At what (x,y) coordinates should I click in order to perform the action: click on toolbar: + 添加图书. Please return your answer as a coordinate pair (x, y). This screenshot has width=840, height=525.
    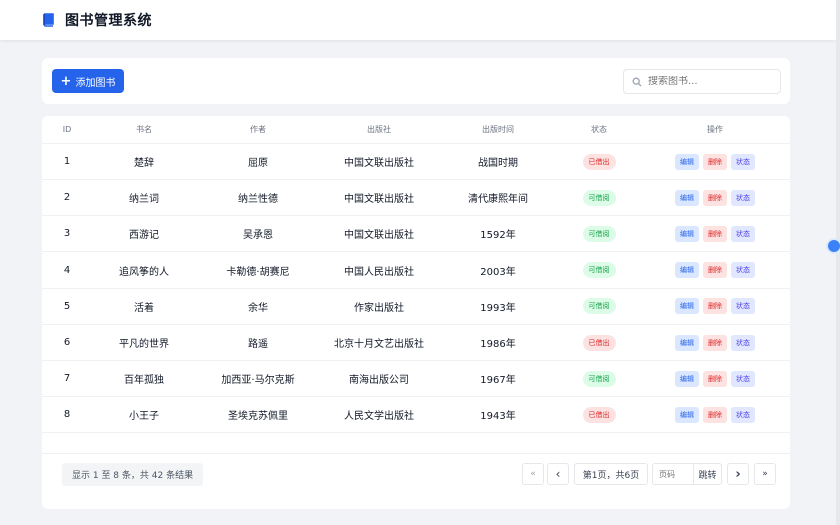
    Looking at the image, I should click on (416, 81).